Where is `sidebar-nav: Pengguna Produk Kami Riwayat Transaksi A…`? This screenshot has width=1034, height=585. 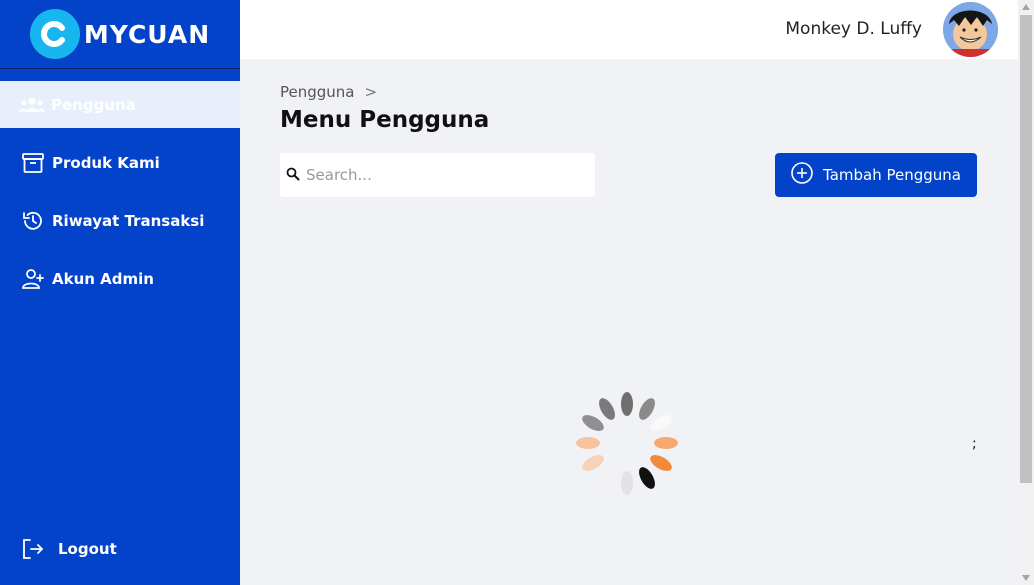 sidebar-nav: Pengguna Produk Kami Riwayat Transaksi A… is located at coordinates (120, 197).